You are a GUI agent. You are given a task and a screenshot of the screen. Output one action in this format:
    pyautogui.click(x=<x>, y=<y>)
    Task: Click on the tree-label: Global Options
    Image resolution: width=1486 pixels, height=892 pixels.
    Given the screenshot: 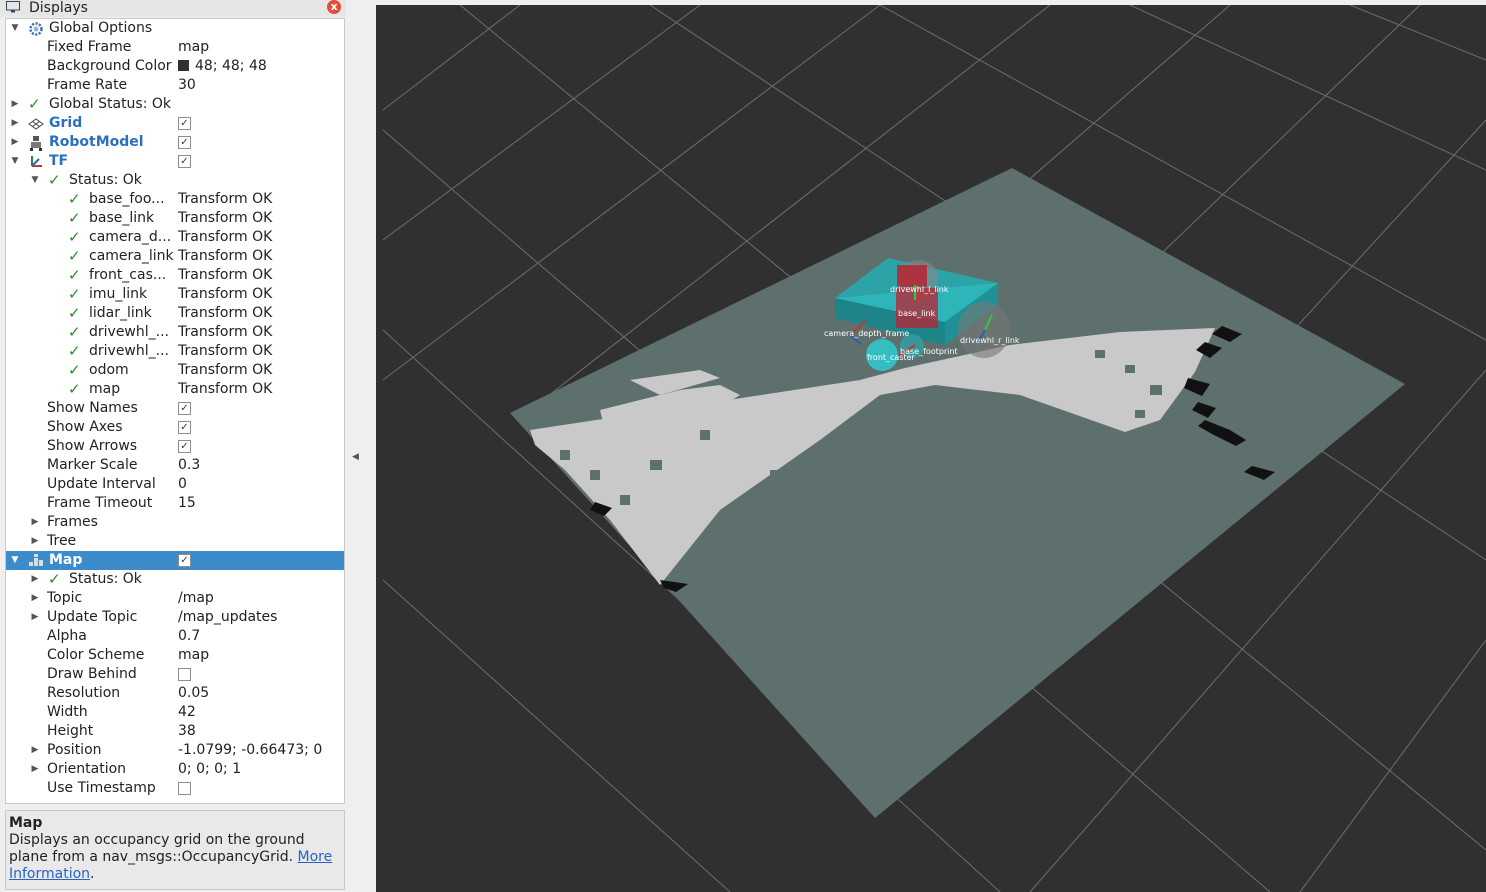 What is the action you would take?
    pyautogui.click(x=101, y=28)
    